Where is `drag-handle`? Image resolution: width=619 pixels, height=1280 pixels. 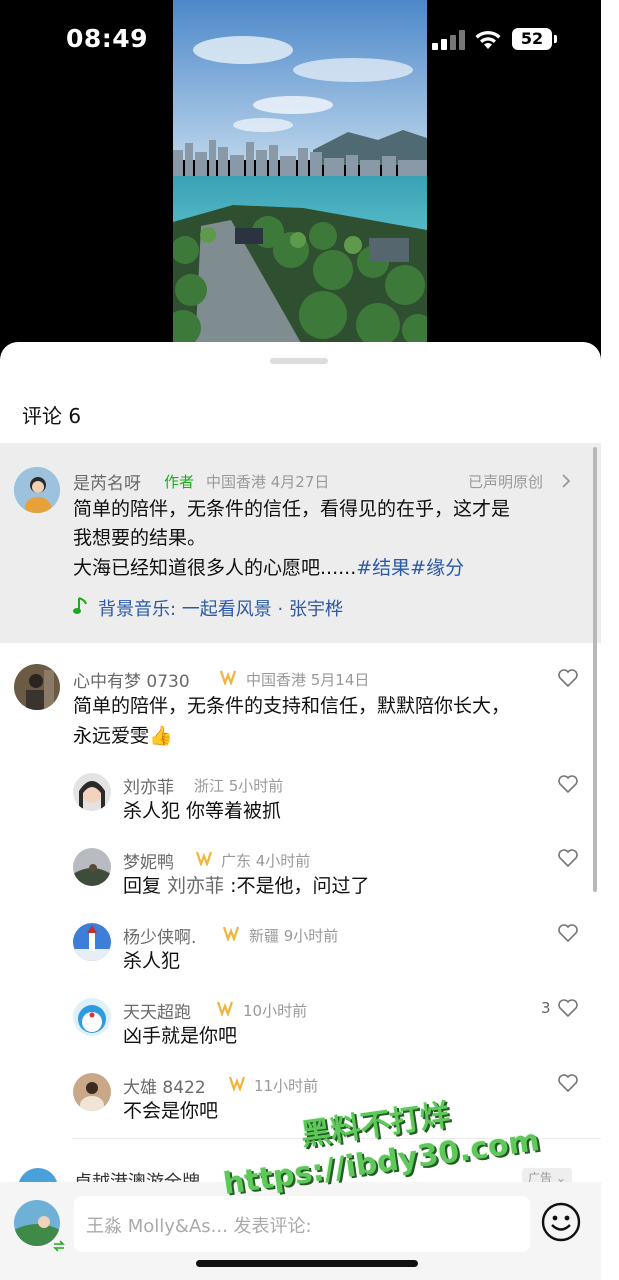 drag-handle is located at coordinates (299, 361).